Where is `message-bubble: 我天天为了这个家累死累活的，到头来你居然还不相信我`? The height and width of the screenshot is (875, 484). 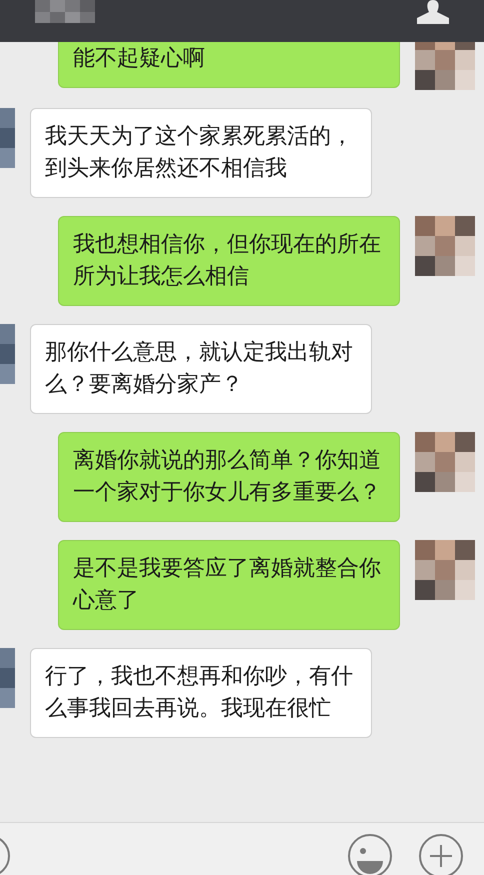
message-bubble: 我天天为了这个家累死累活的，到头来你居然还不相信我 is located at coordinates (201, 153).